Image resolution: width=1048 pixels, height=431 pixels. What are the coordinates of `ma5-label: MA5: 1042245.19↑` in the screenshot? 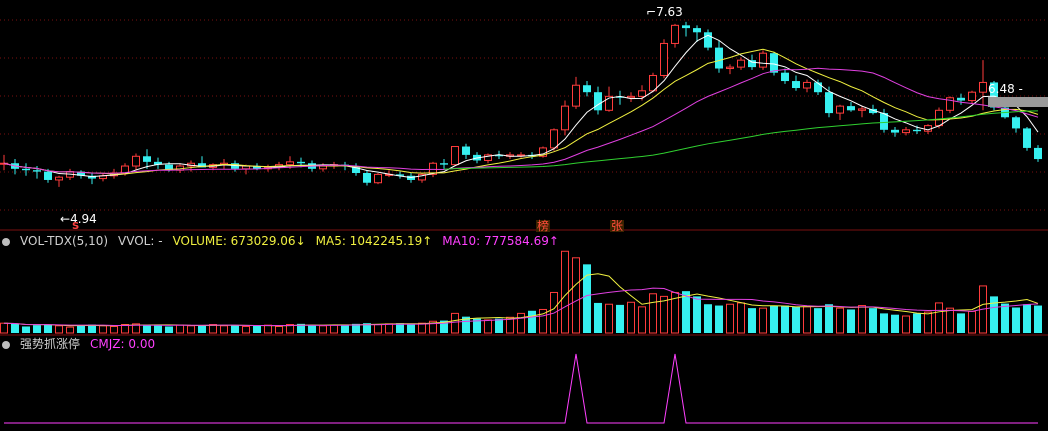 It's located at (374, 241).